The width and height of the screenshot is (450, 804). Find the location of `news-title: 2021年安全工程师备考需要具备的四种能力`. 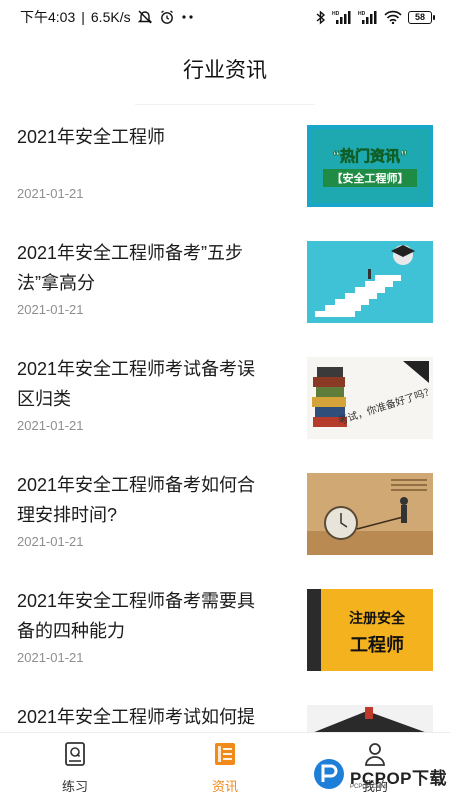

news-title: 2021年安全工程师备考需要具备的四种能力 is located at coordinates (136, 616).